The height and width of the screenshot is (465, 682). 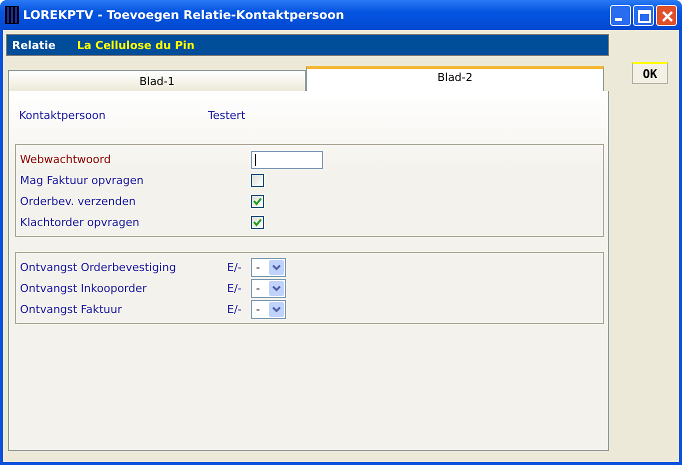 I want to click on field-label: Webwachtwoord, so click(x=66, y=159).